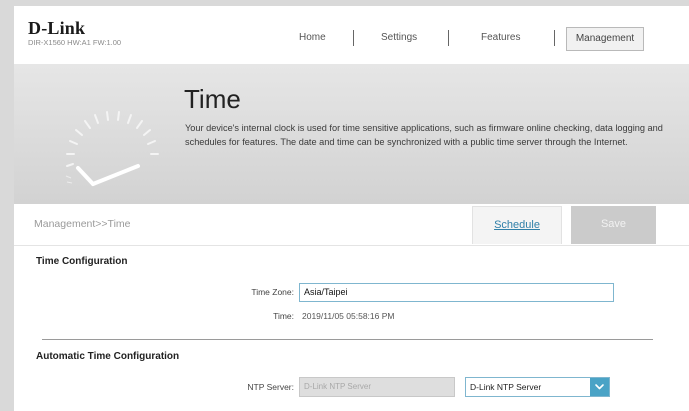 The width and height of the screenshot is (689, 411). Describe the element at coordinates (605, 39) in the screenshot. I see `nav-management: Management` at that location.